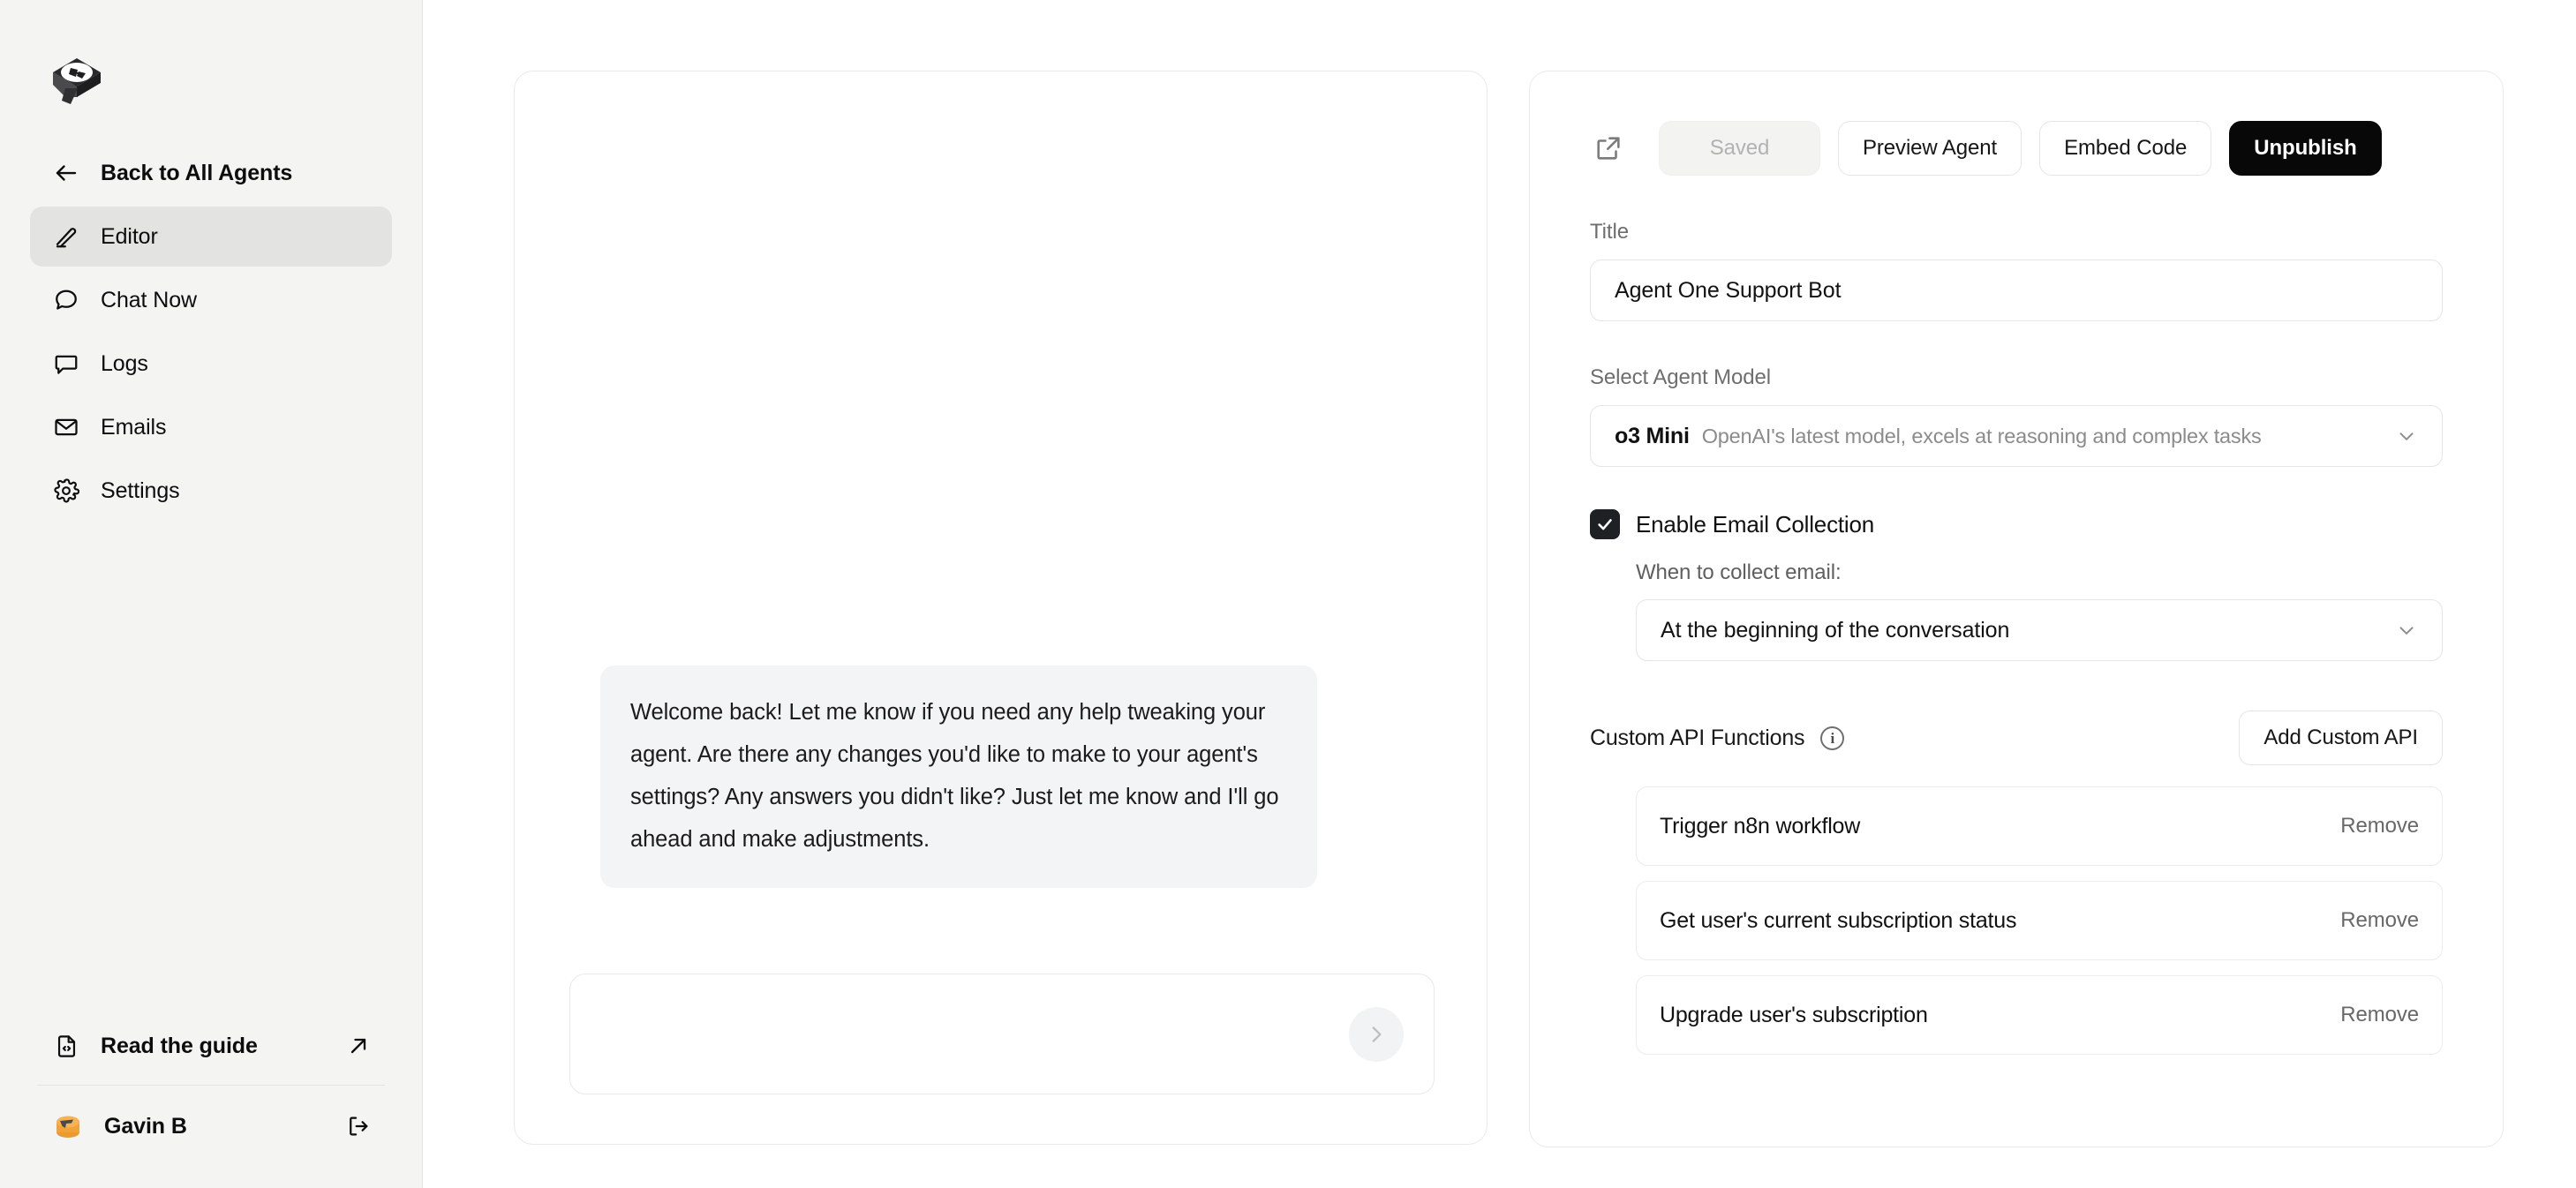  Describe the element at coordinates (1839, 920) in the screenshot. I see `custom-api-name: Get user's current subscription status` at that location.